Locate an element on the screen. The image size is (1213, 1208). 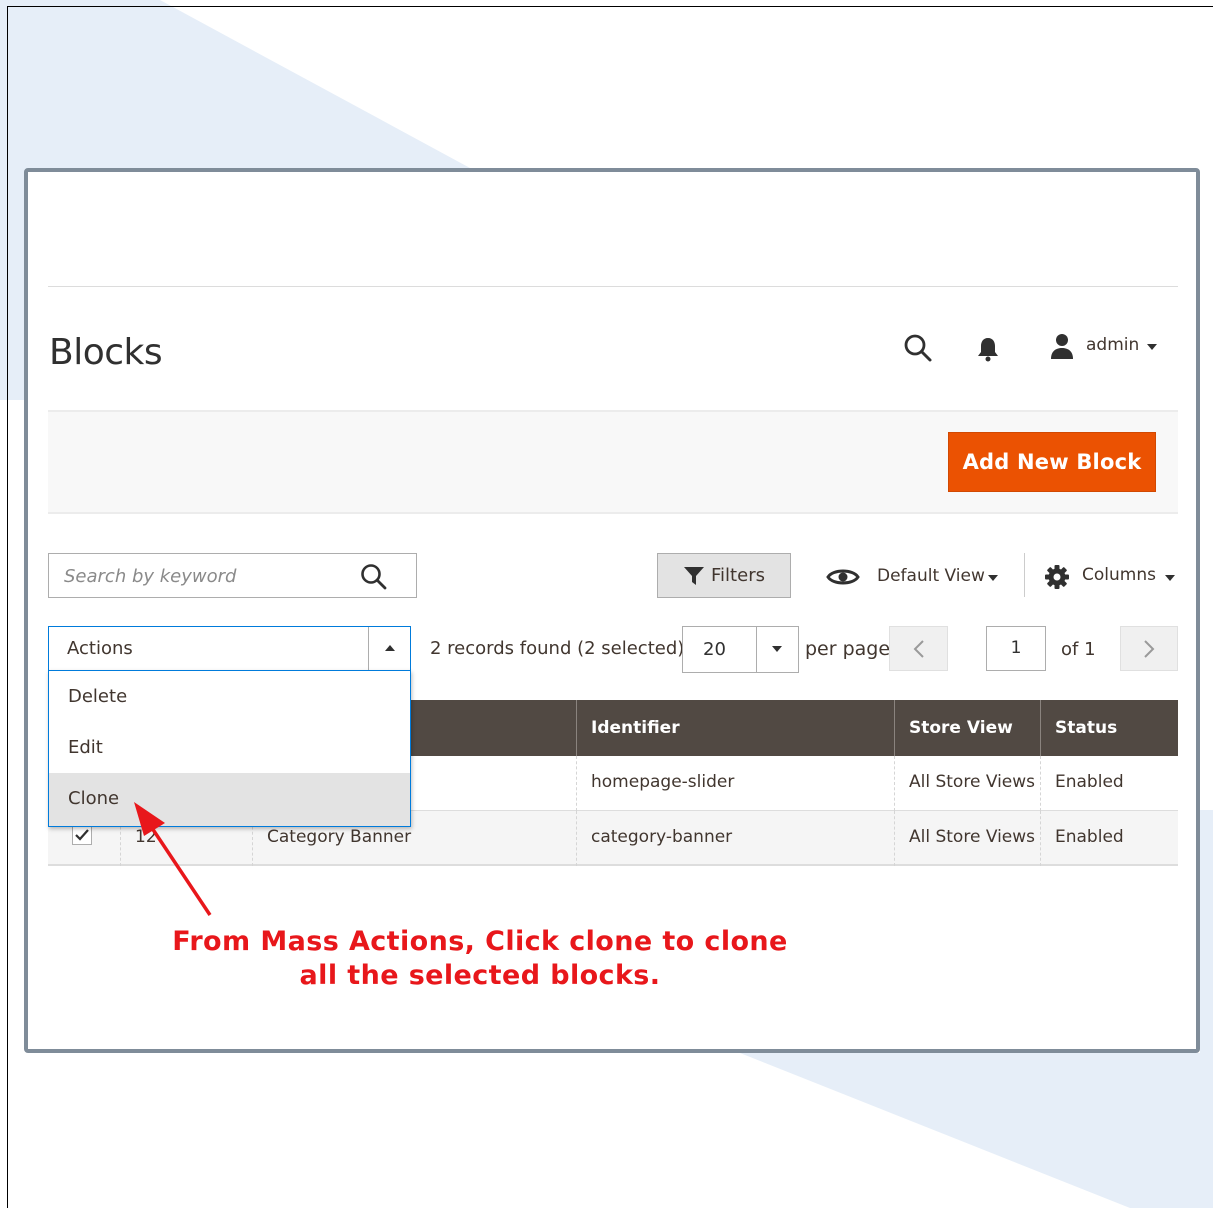
filters-button: Filters is located at coordinates (724, 575).